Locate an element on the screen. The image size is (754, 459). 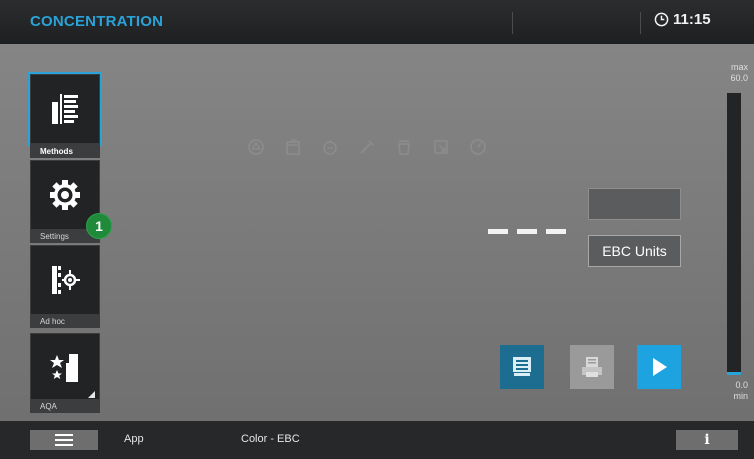
scale-max: max 60.0 is located at coordinates (736, 73).